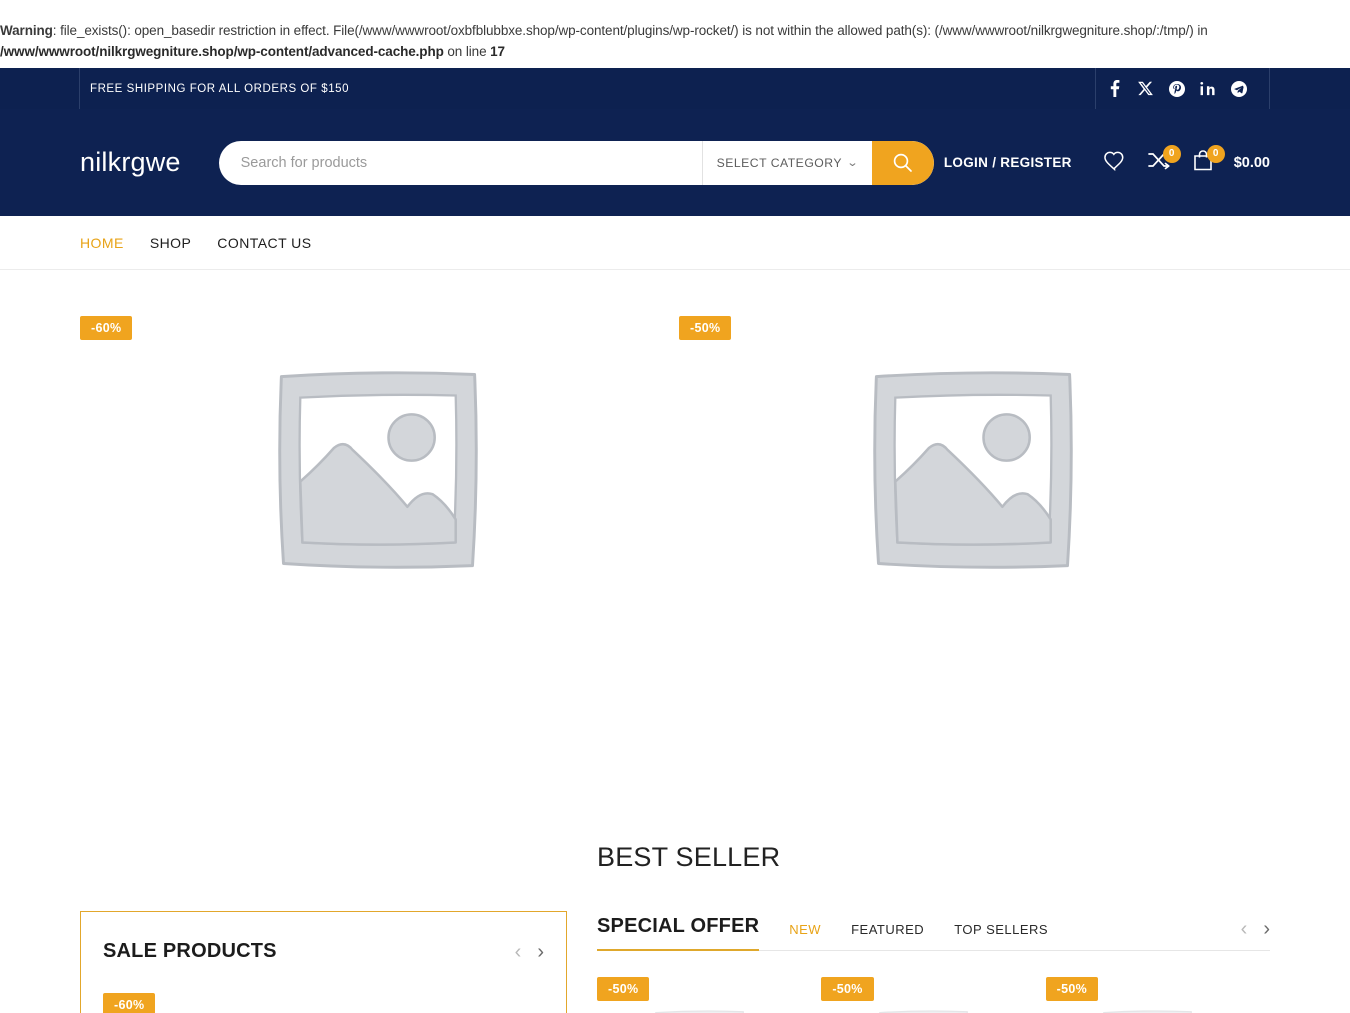  Describe the element at coordinates (1310, 88) in the screenshot. I see `topbar-right-spacer` at that location.